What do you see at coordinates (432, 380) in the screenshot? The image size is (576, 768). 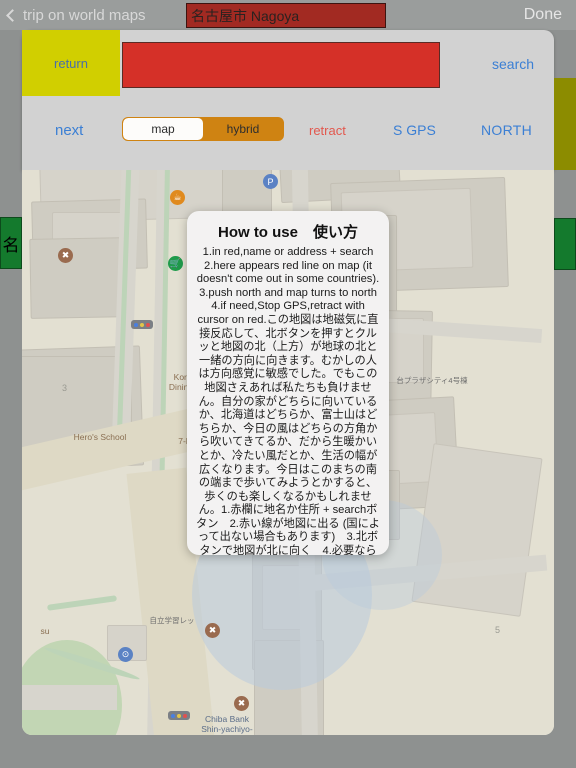 I see `map-label: 台プラザシティ4号棟` at bounding box center [432, 380].